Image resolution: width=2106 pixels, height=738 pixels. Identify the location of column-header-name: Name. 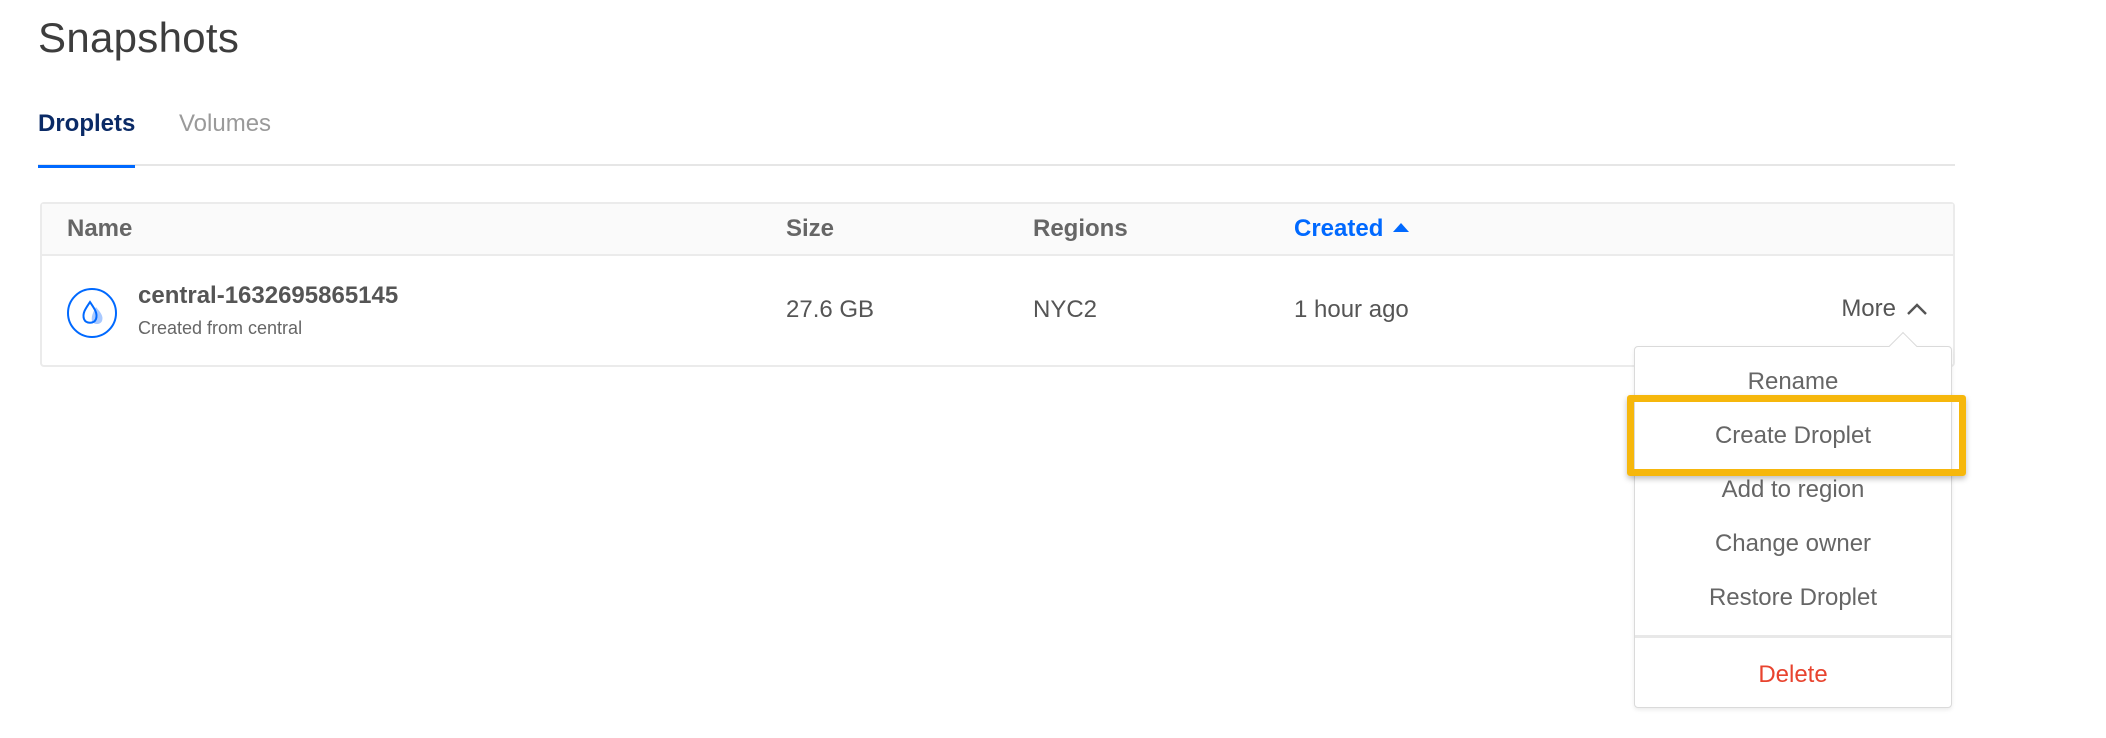
(100, 228).